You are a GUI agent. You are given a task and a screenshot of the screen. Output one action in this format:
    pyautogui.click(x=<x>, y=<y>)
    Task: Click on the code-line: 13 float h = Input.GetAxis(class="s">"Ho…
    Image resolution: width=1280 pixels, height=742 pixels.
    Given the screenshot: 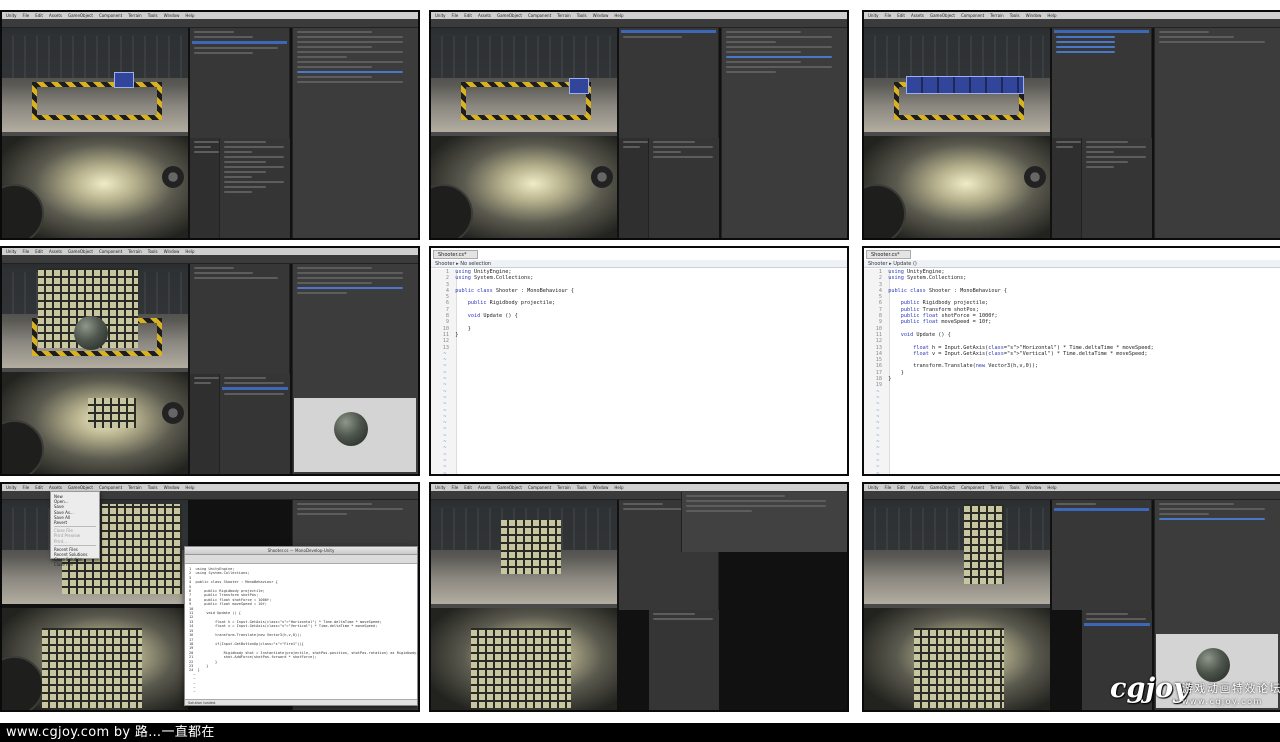 What is the action you would take?
    pyautogui.click(x=963, y=348)
    